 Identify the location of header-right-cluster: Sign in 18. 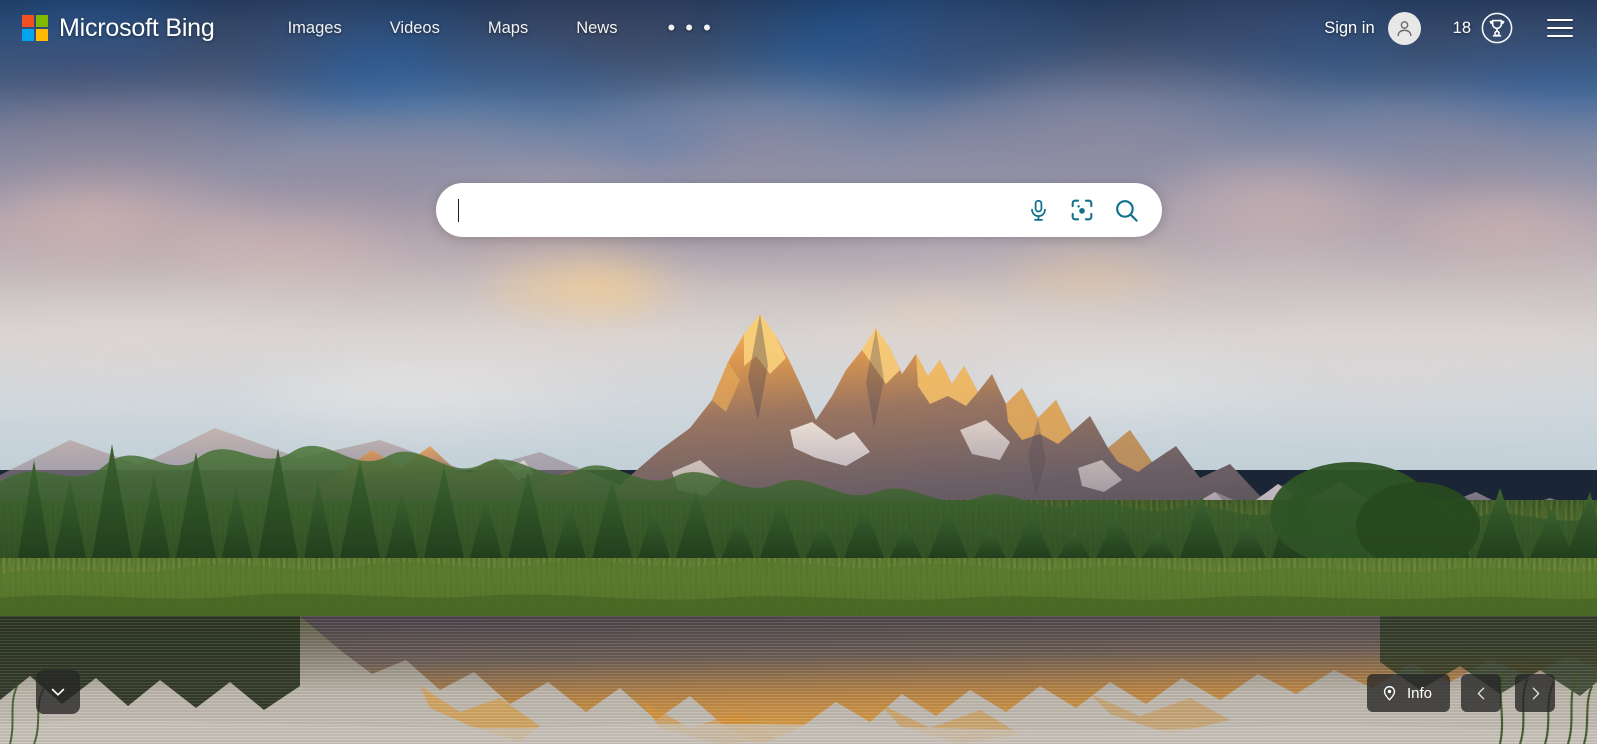
(1448, 28).